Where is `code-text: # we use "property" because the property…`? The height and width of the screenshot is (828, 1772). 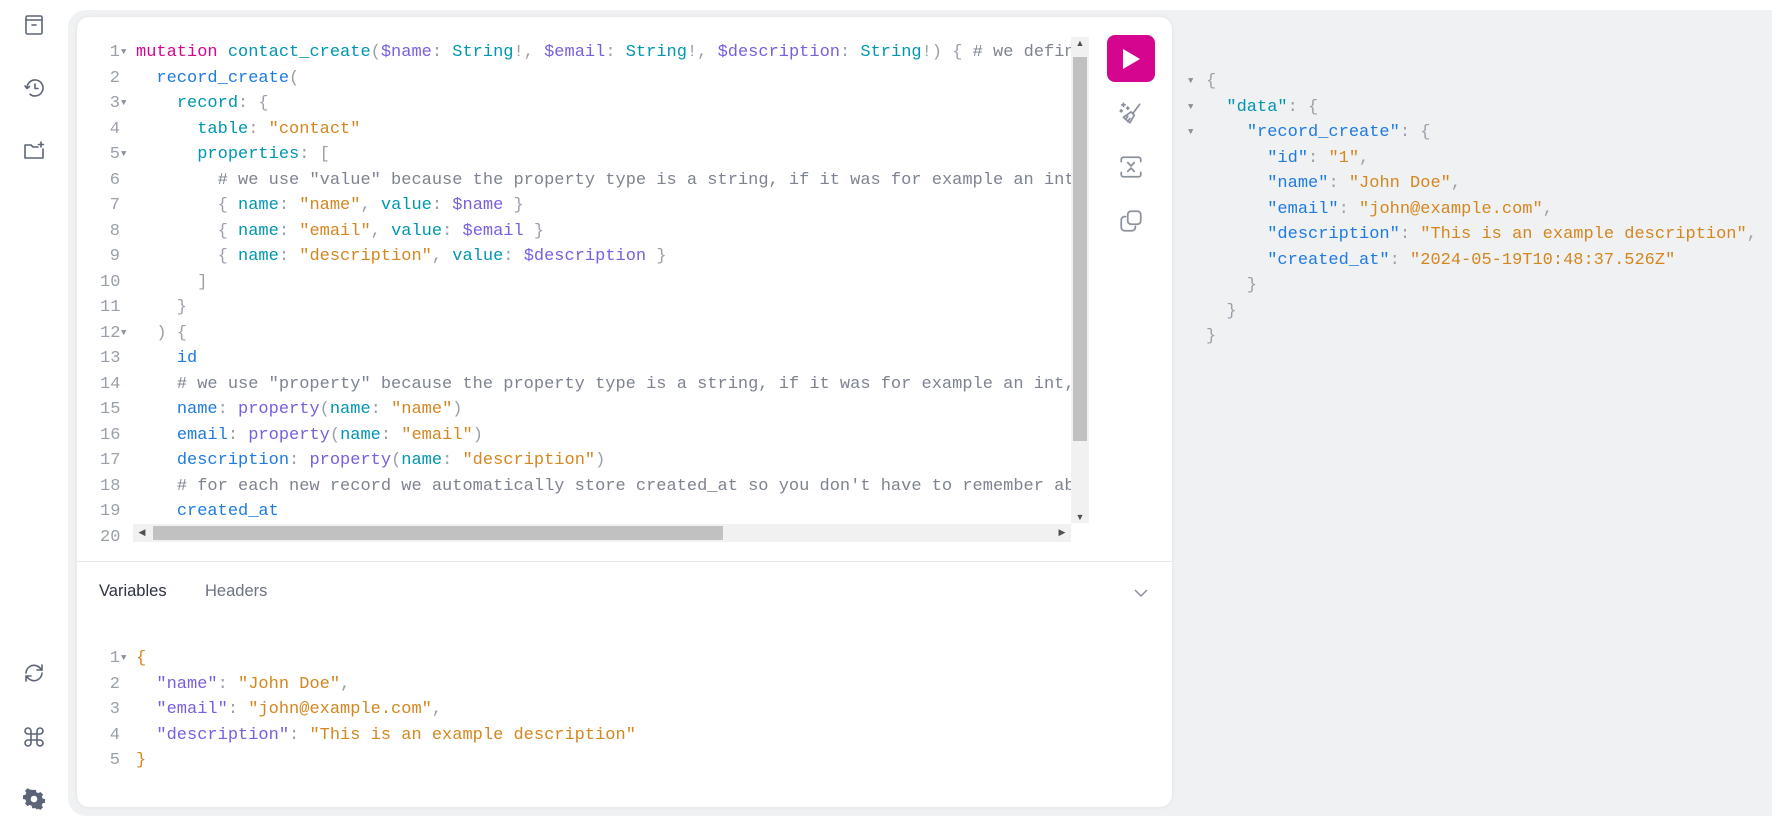
code-text: # we use "property" because the property… is located at coordinates (604, 385).